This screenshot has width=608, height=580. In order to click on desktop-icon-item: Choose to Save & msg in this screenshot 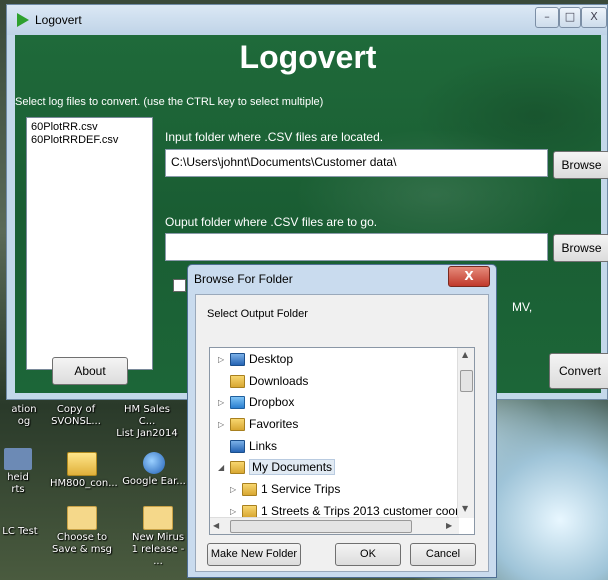, I will do `click(82, 531)`.